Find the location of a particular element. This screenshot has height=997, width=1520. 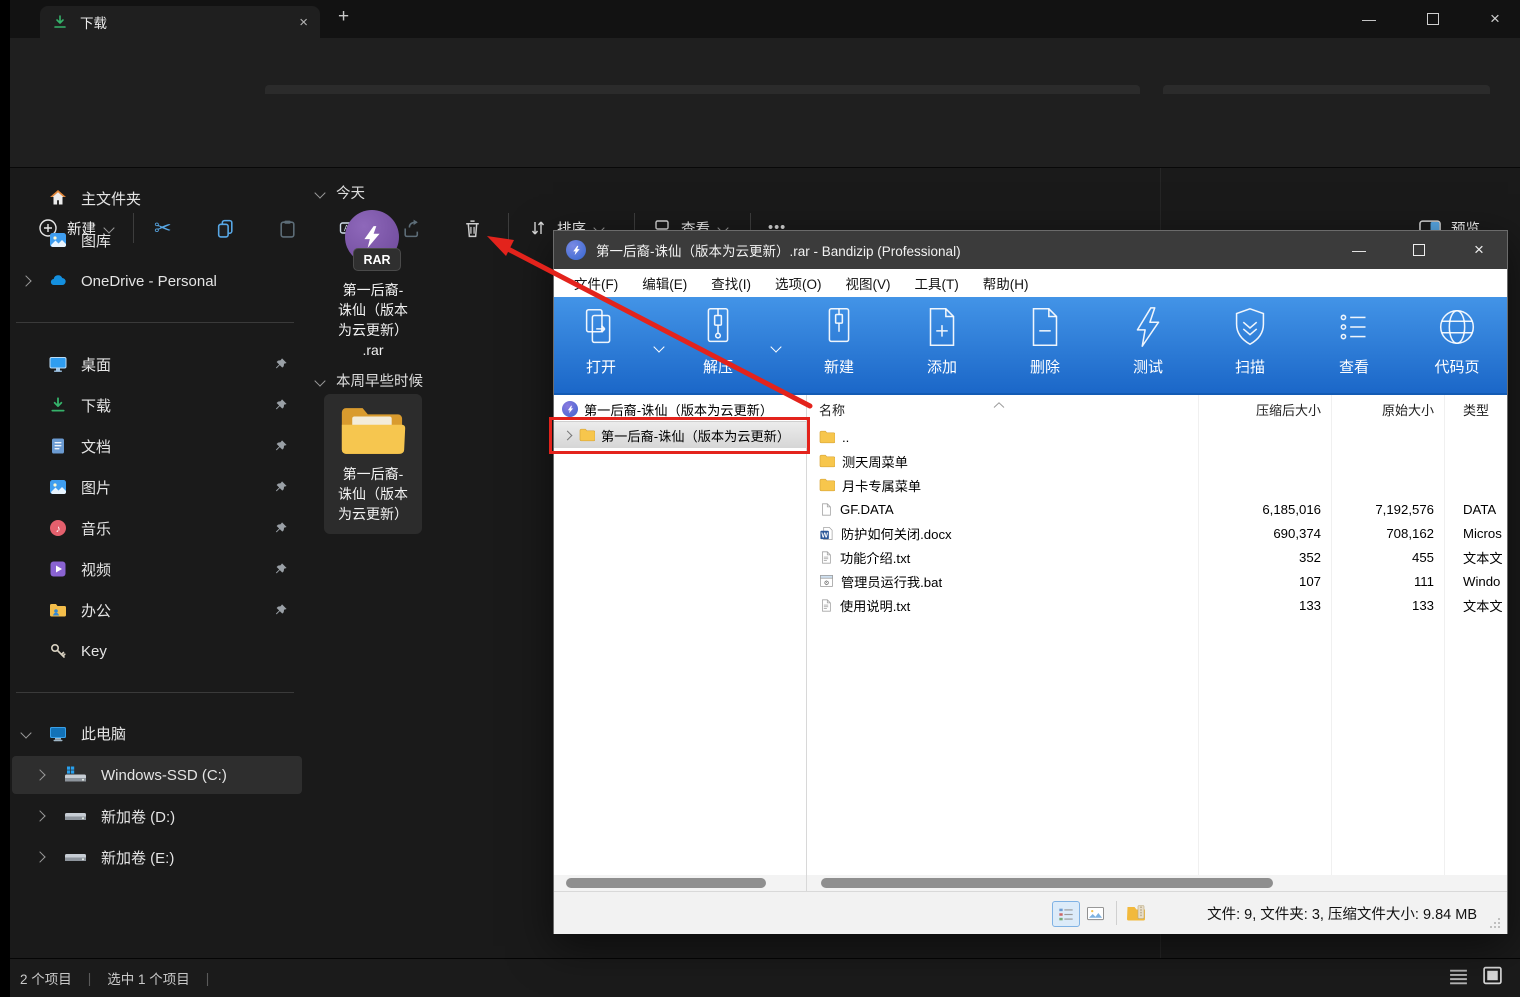

batch-file-icon: ⚙ is located at coordinates (826, 581).